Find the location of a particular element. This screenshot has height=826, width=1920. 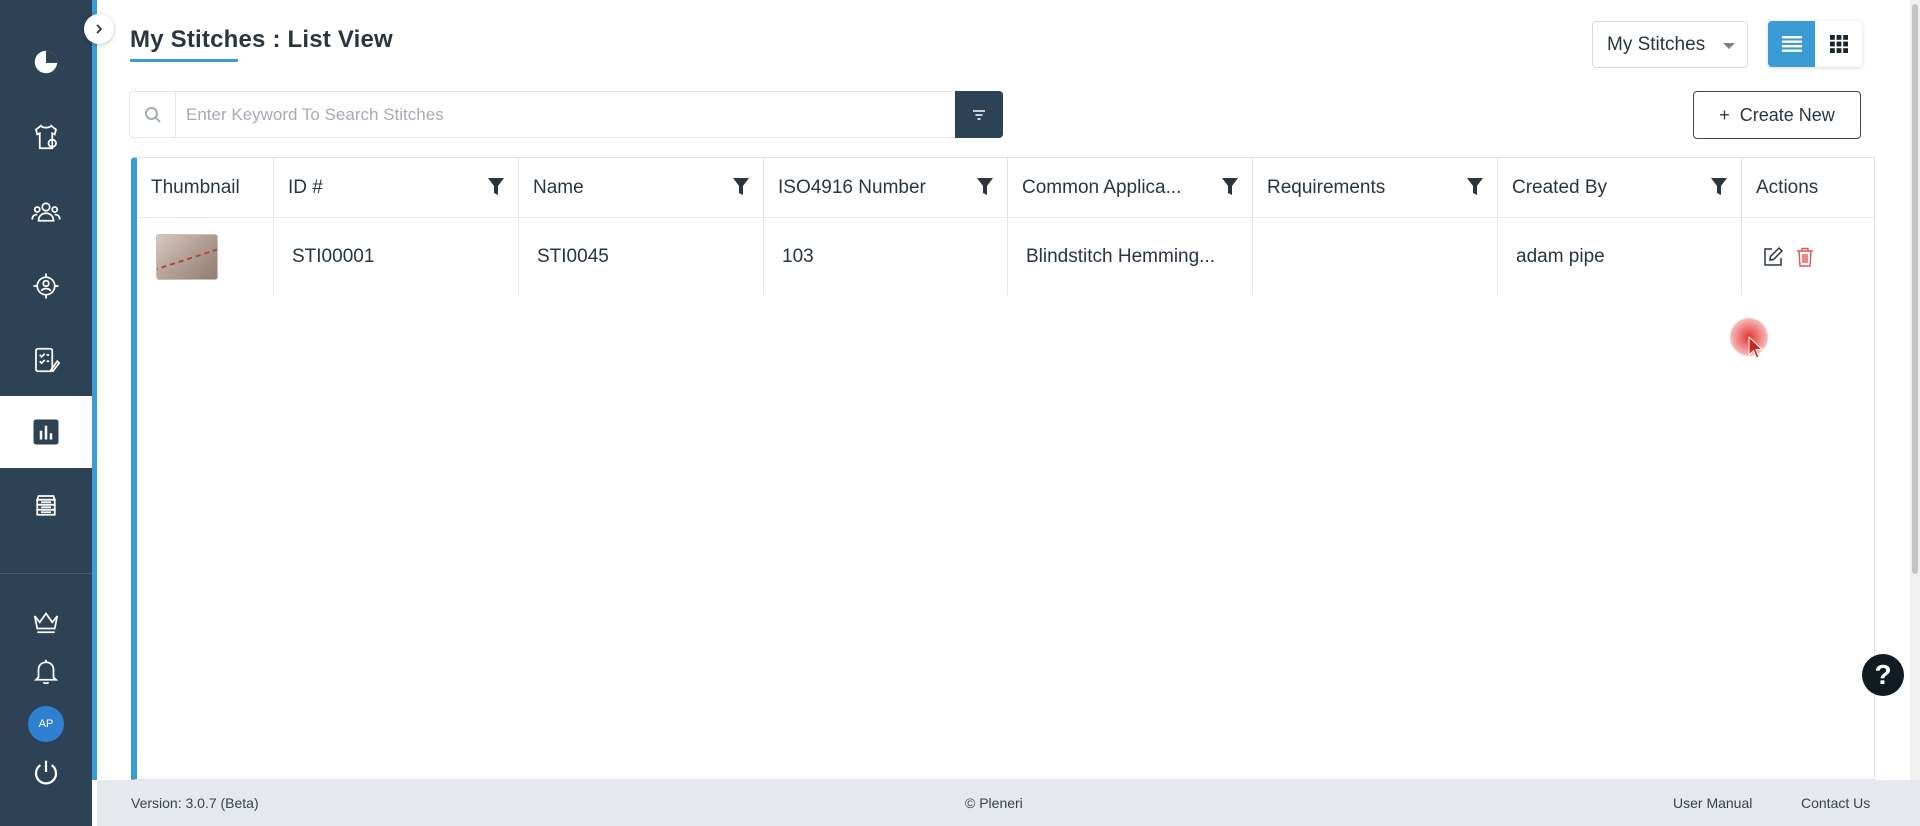

iso-cell: 103 is located at coordinates (886, 256).